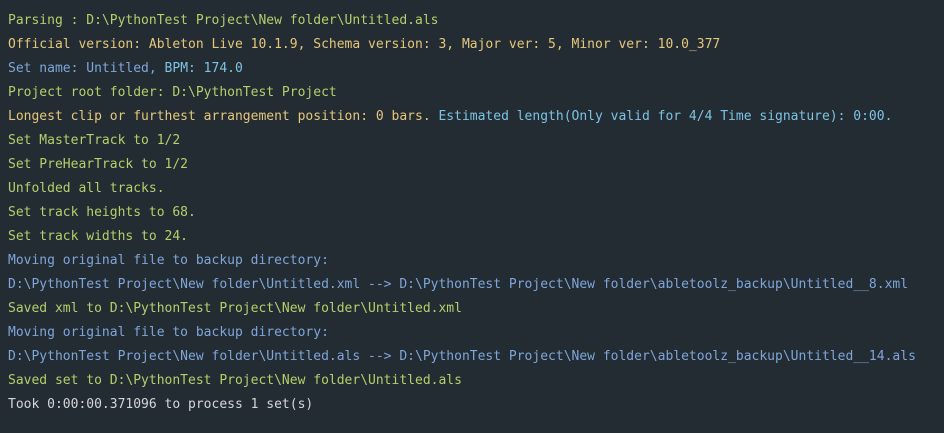 Image resolution: width=944 pixels, height=433 pixels. Describe the element at coordinates (94, 140) in the screenshot. I see `terminal-text-segment: Set MasterTrack to 1/2` at that location.